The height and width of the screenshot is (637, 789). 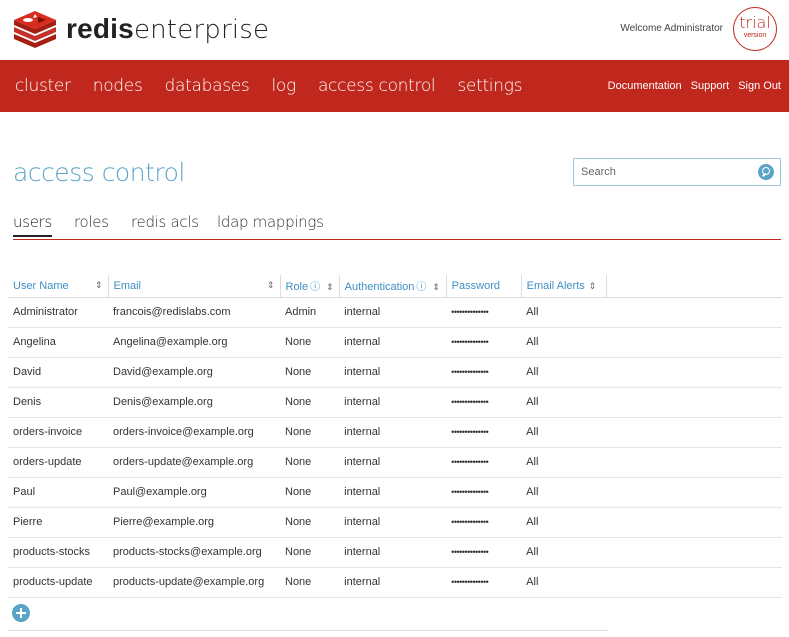 I want to click on cell-email: orders-invoice@example.org, so click(x=194, y=432).